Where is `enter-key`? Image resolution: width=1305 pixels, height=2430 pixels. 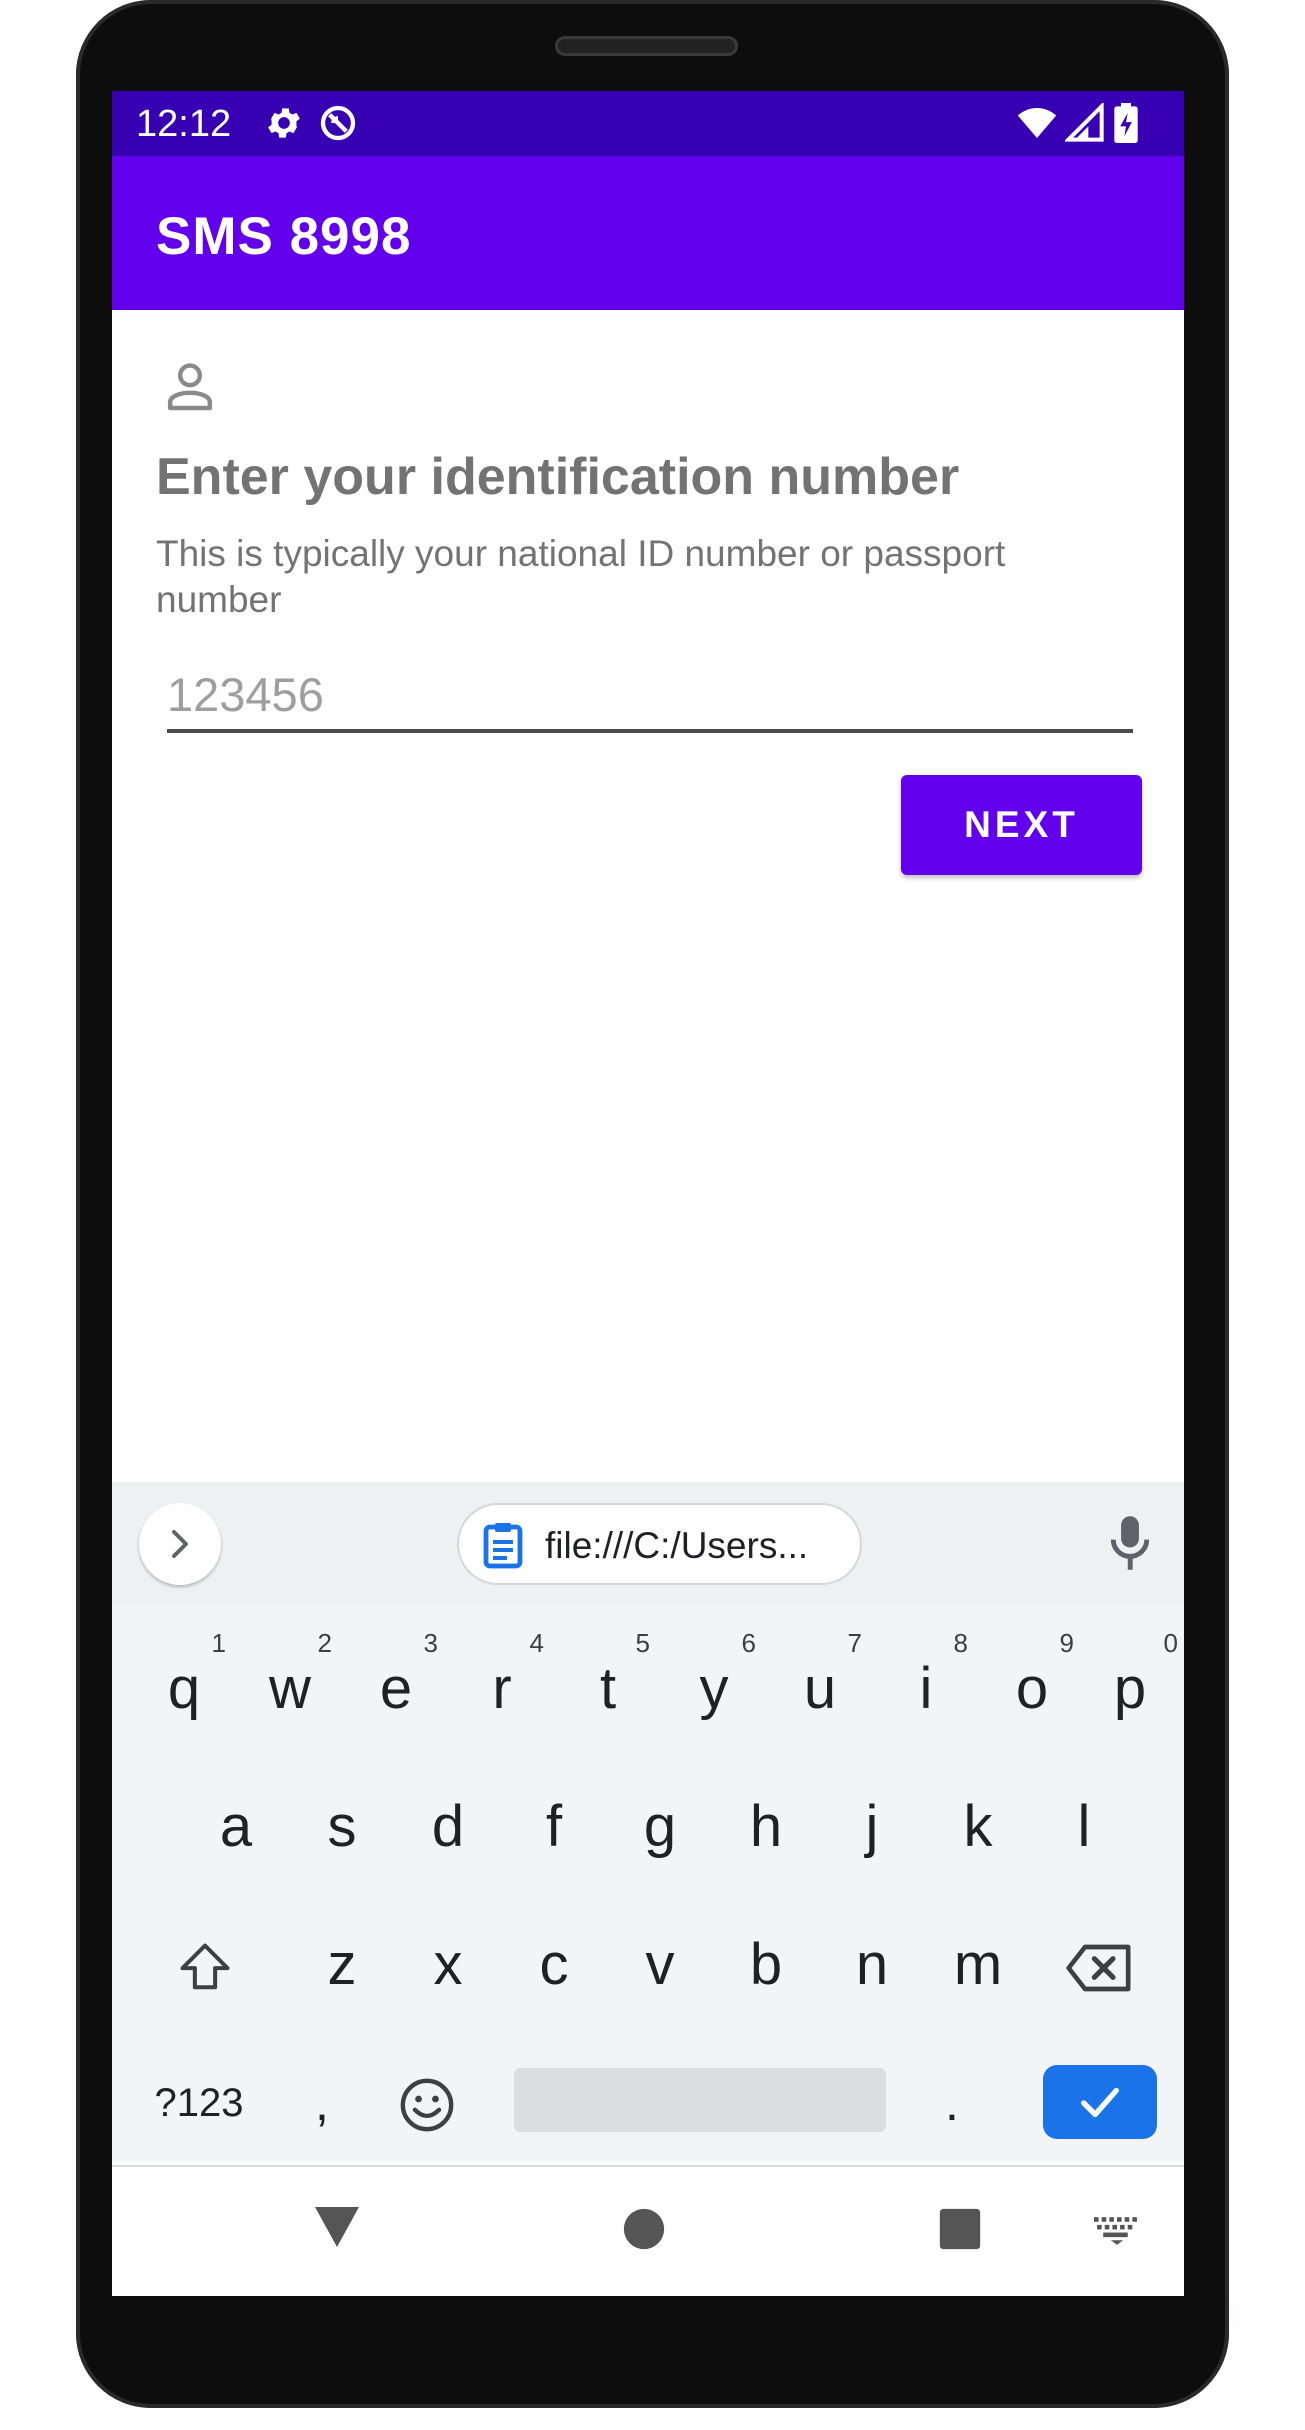
enter-key is located at coordinates (1100, 2102).